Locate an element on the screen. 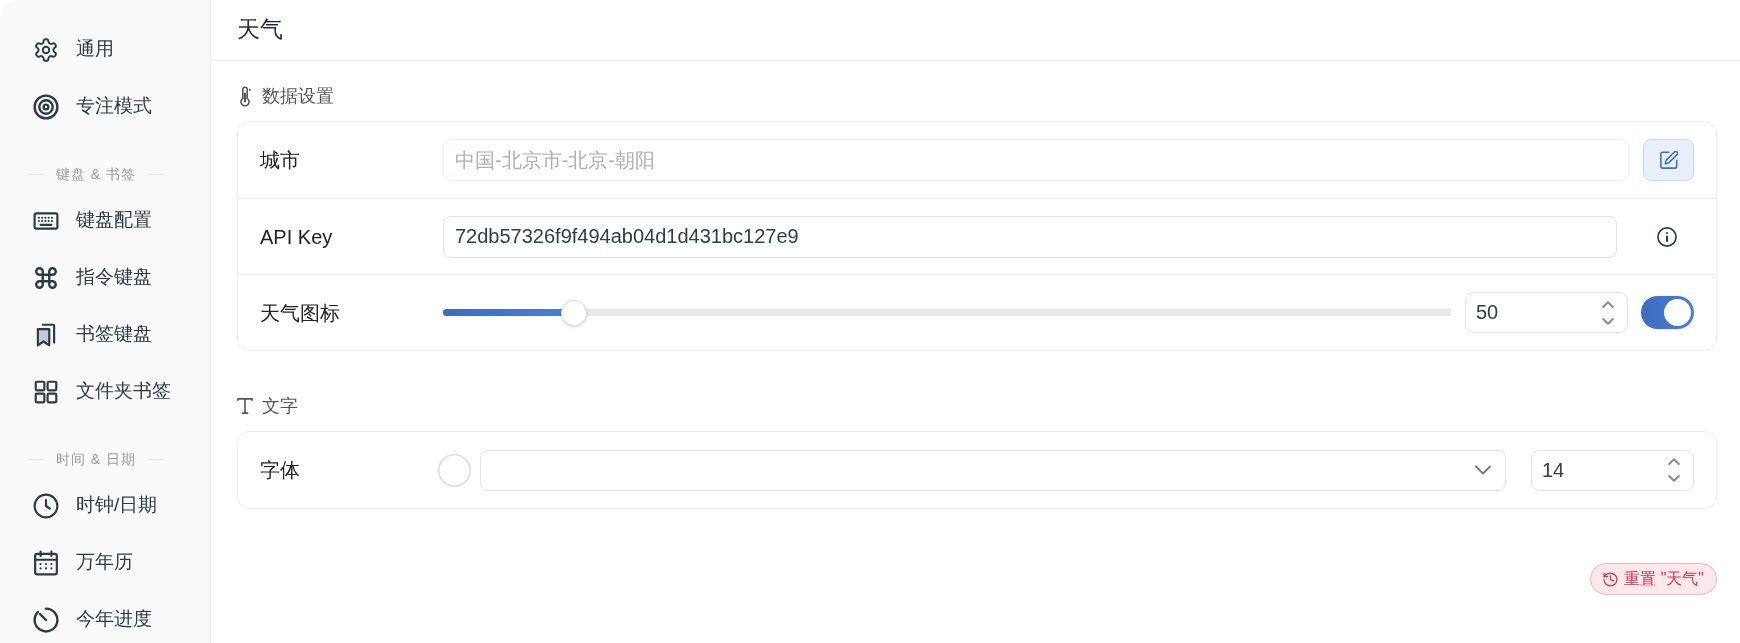 The width and height of the screenshot is (1740, 643). field-label: API Key is located at coordinates (297, 237).